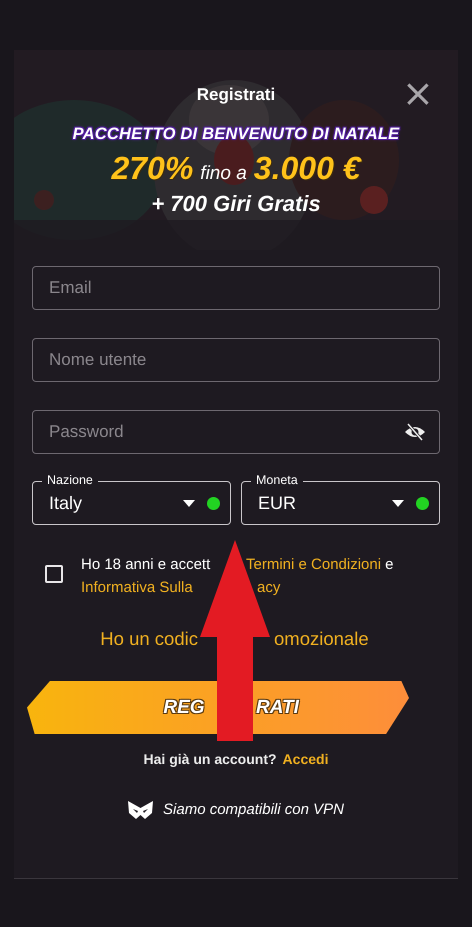  What do you see at coordinates (210, 759) in the screenshot?
I see `login-prompt: Hai già un account?` at bounding box center [210, 759].